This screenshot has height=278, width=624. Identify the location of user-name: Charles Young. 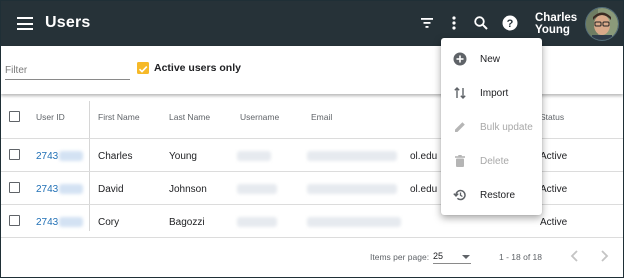
(556, 24).